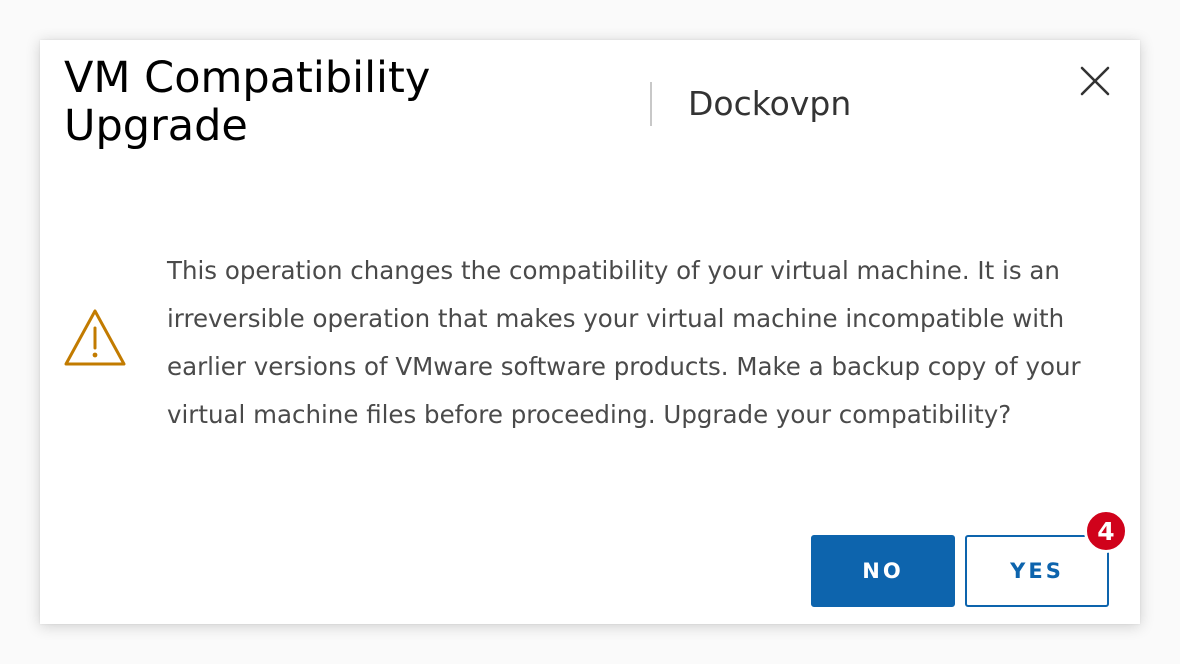 This screenshot has width=1180, height=664. What do you see at coordinates (1106, 531) in the screenshot?
I see `step-badge: 4` at bounding box center [1106, 531].